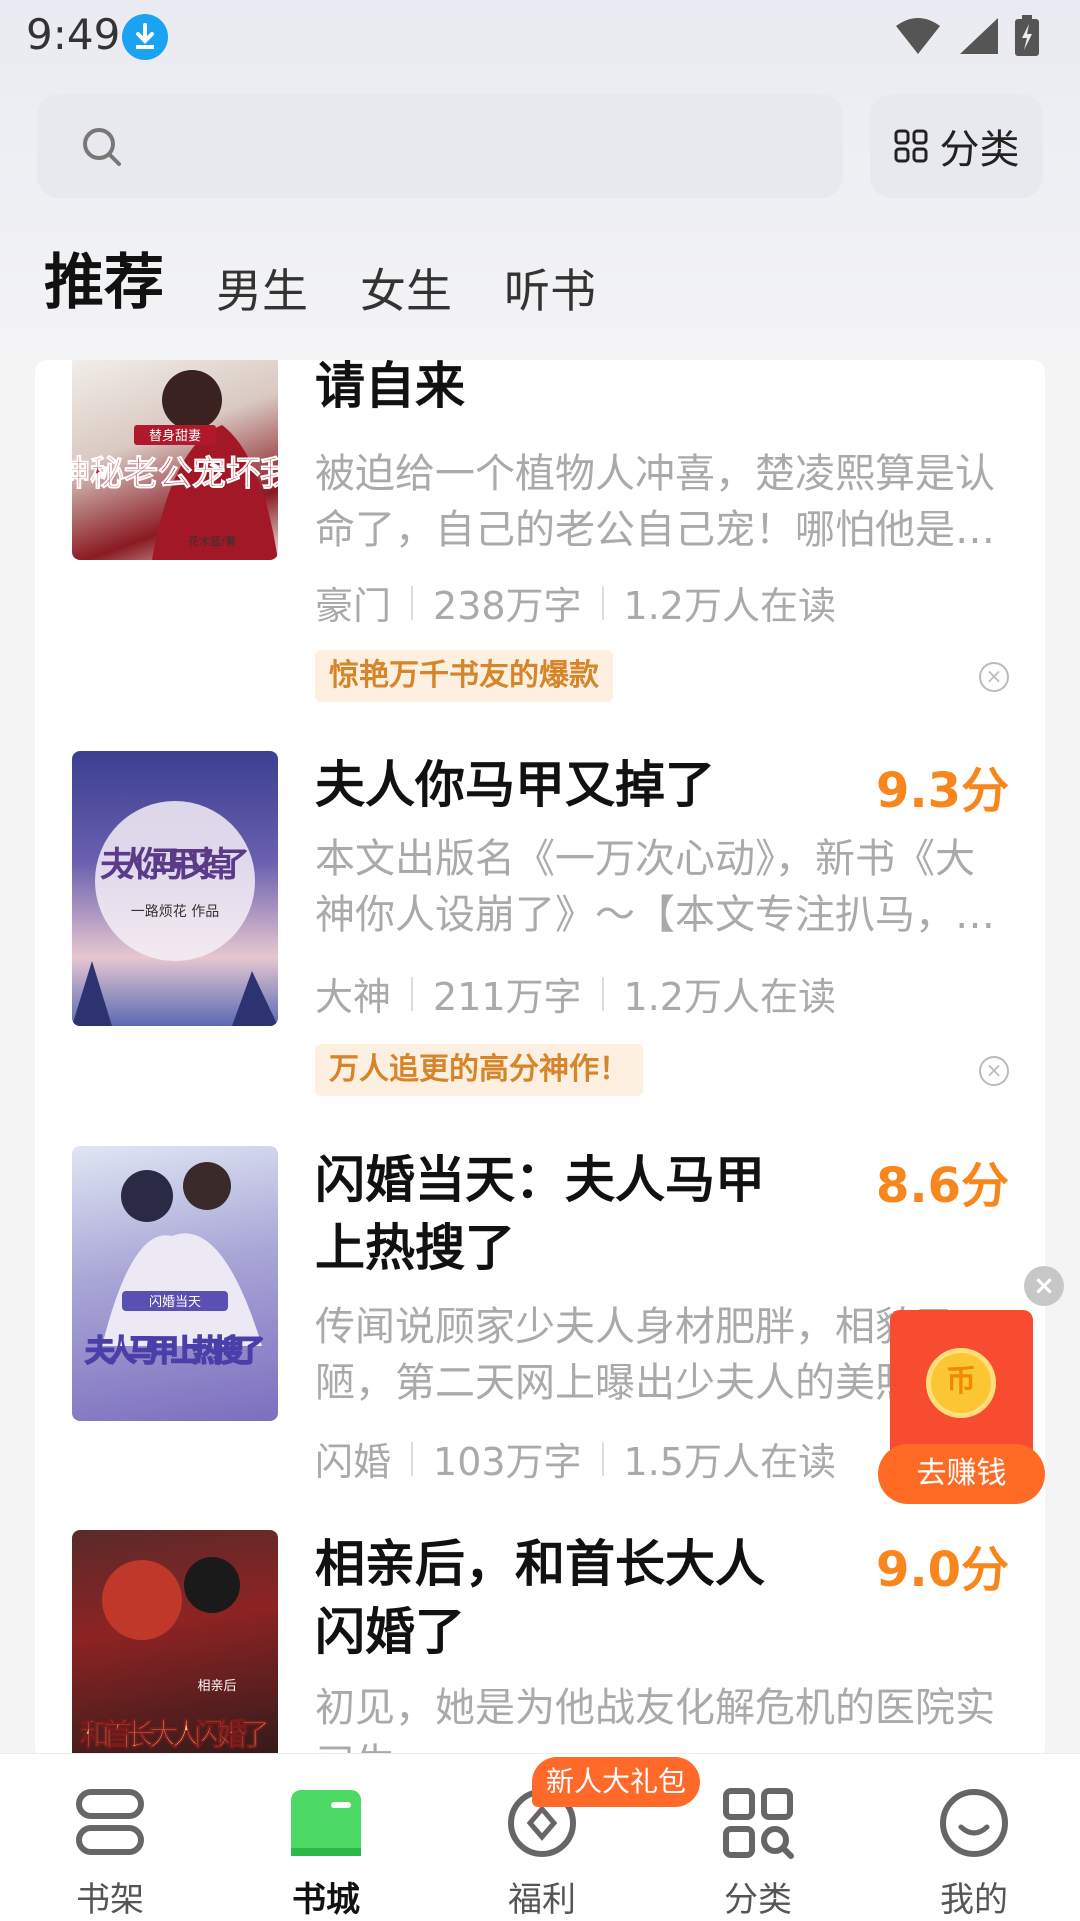 The image size is (1080, 1921). What do you see at coordinates (942, 1570) in the screenshot?
I see `book-score: 9.0分` at bounding box center [942, 1570].